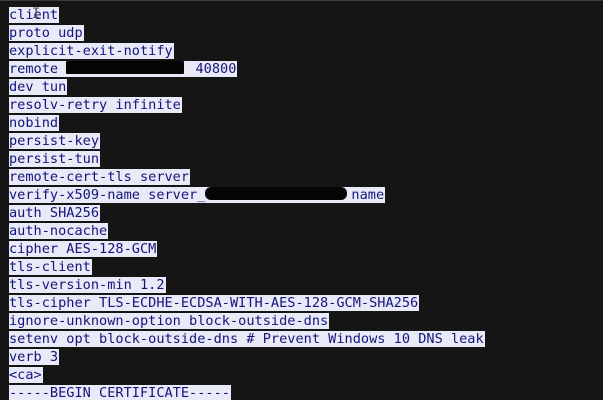 Image resolution: width=603 pixels, height=400 pixels. What do you see at coordinates (247, 392) in the screenshot?
I see `config-line-begin-certificate: -----BEGIN CERTIFICATE-----` at bounding box center [247, 392].